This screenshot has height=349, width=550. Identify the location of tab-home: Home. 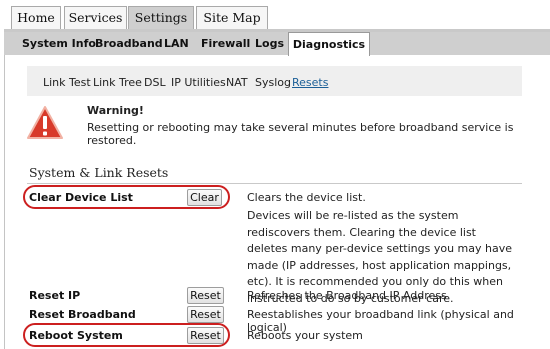
(36, 17).